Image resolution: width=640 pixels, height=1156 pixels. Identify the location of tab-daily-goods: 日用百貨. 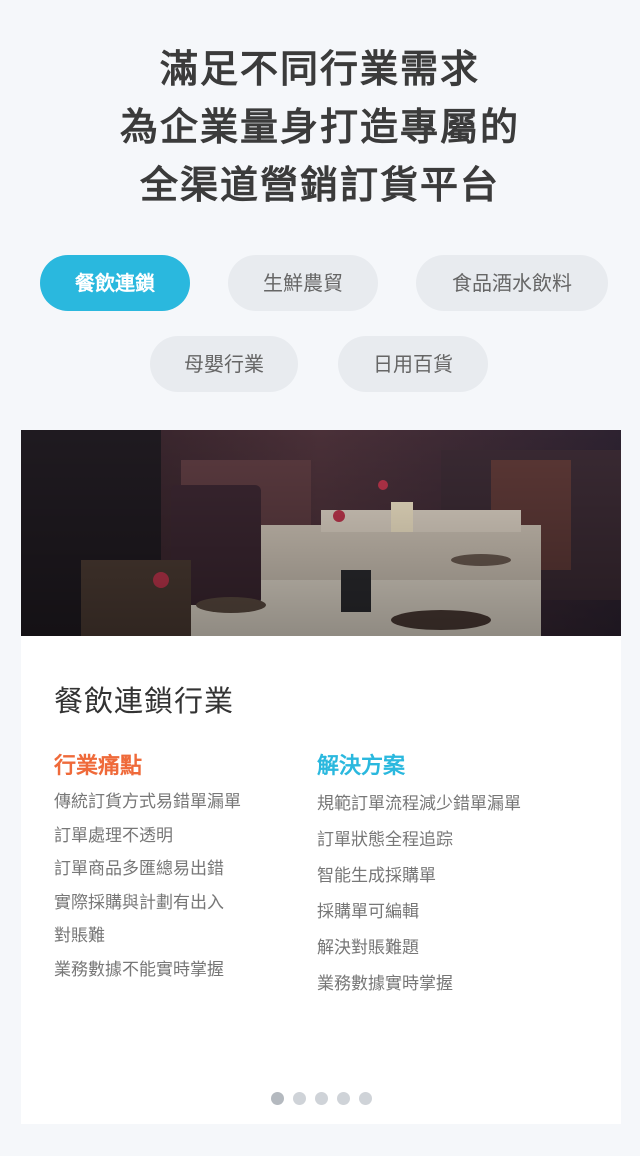
(413, 364).